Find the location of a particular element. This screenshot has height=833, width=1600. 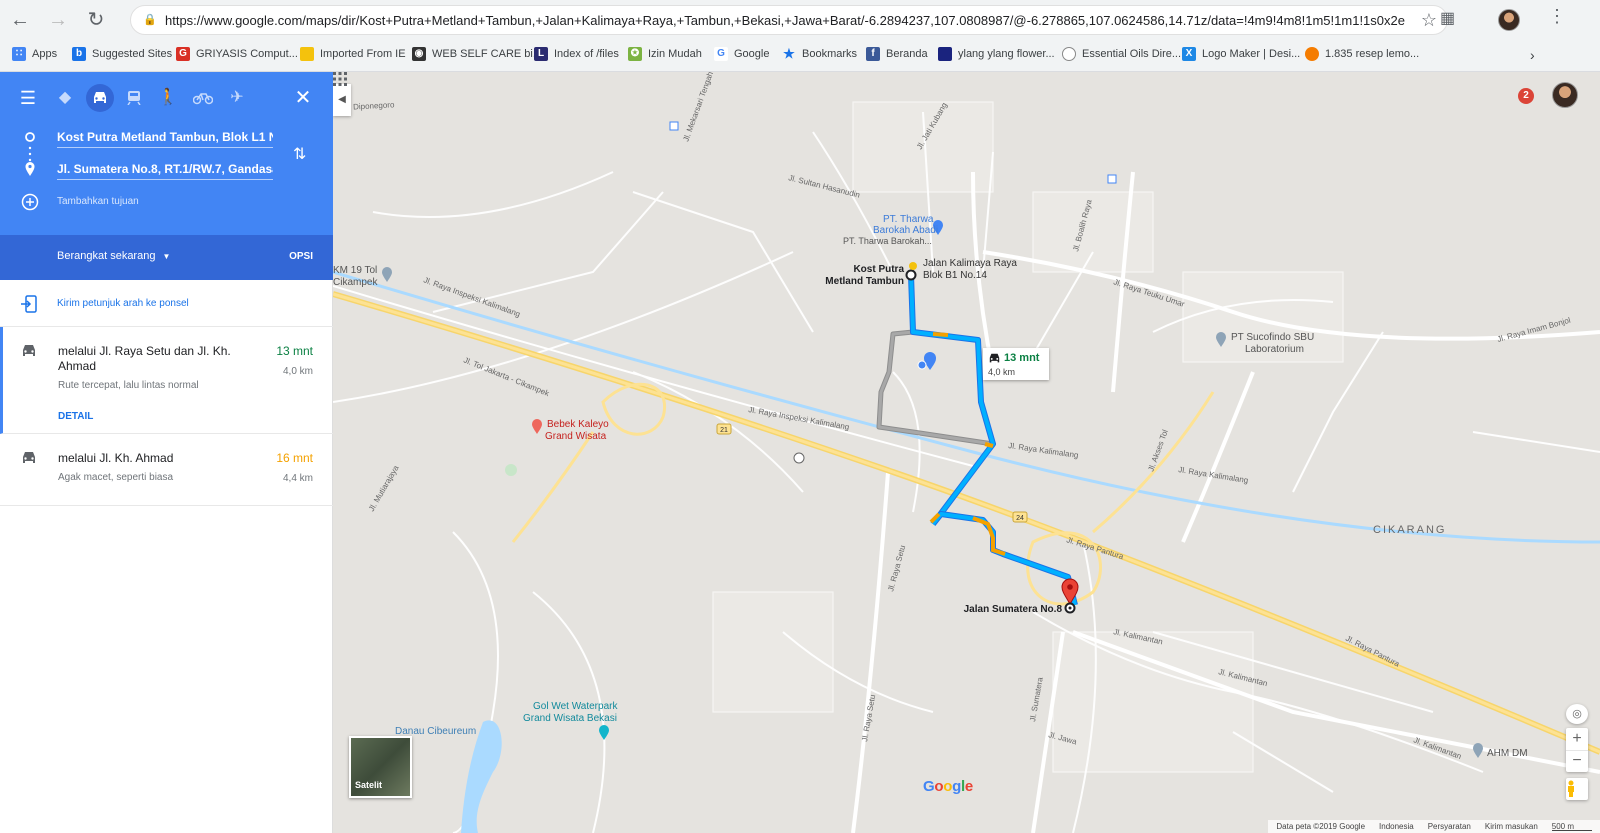

route-title: melalui Jl. Raya Setu dan Jl. Kh. Ahmad is located at coordinates (144, 358).